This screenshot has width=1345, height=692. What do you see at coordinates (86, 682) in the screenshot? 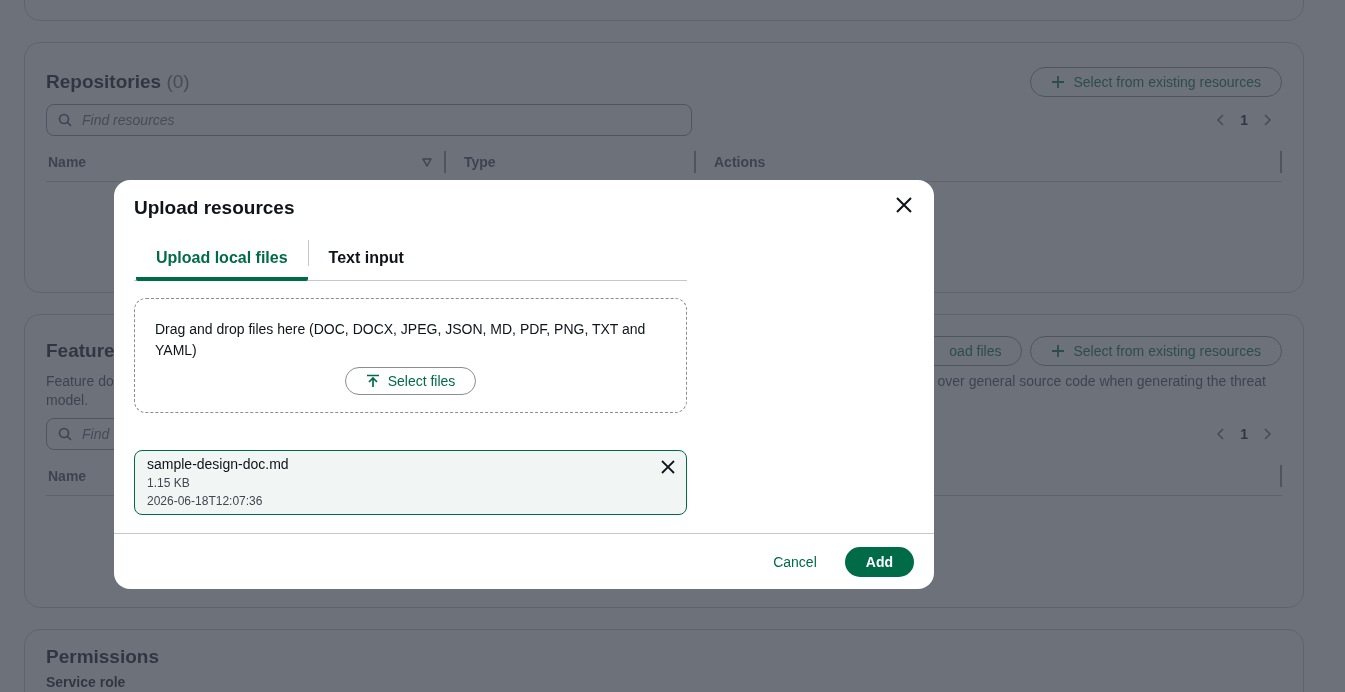
I see `field-label: Service role` at bounding box center [86, 682].